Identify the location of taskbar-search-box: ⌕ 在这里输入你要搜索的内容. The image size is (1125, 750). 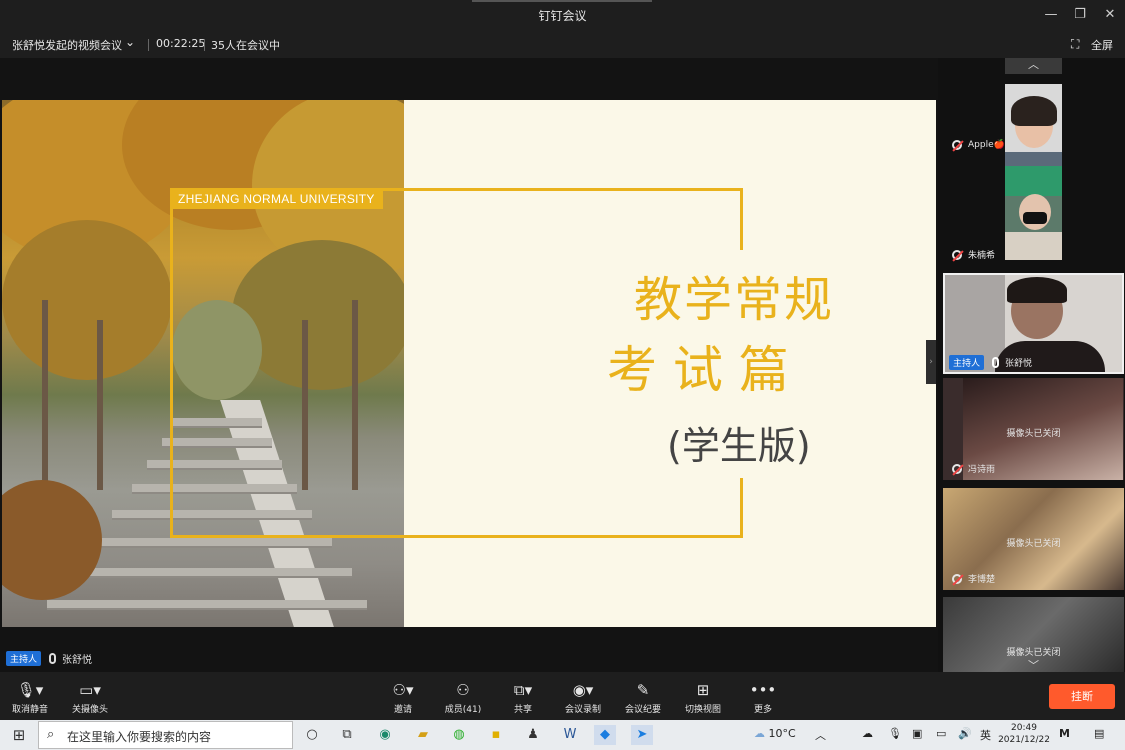
(165, 735).